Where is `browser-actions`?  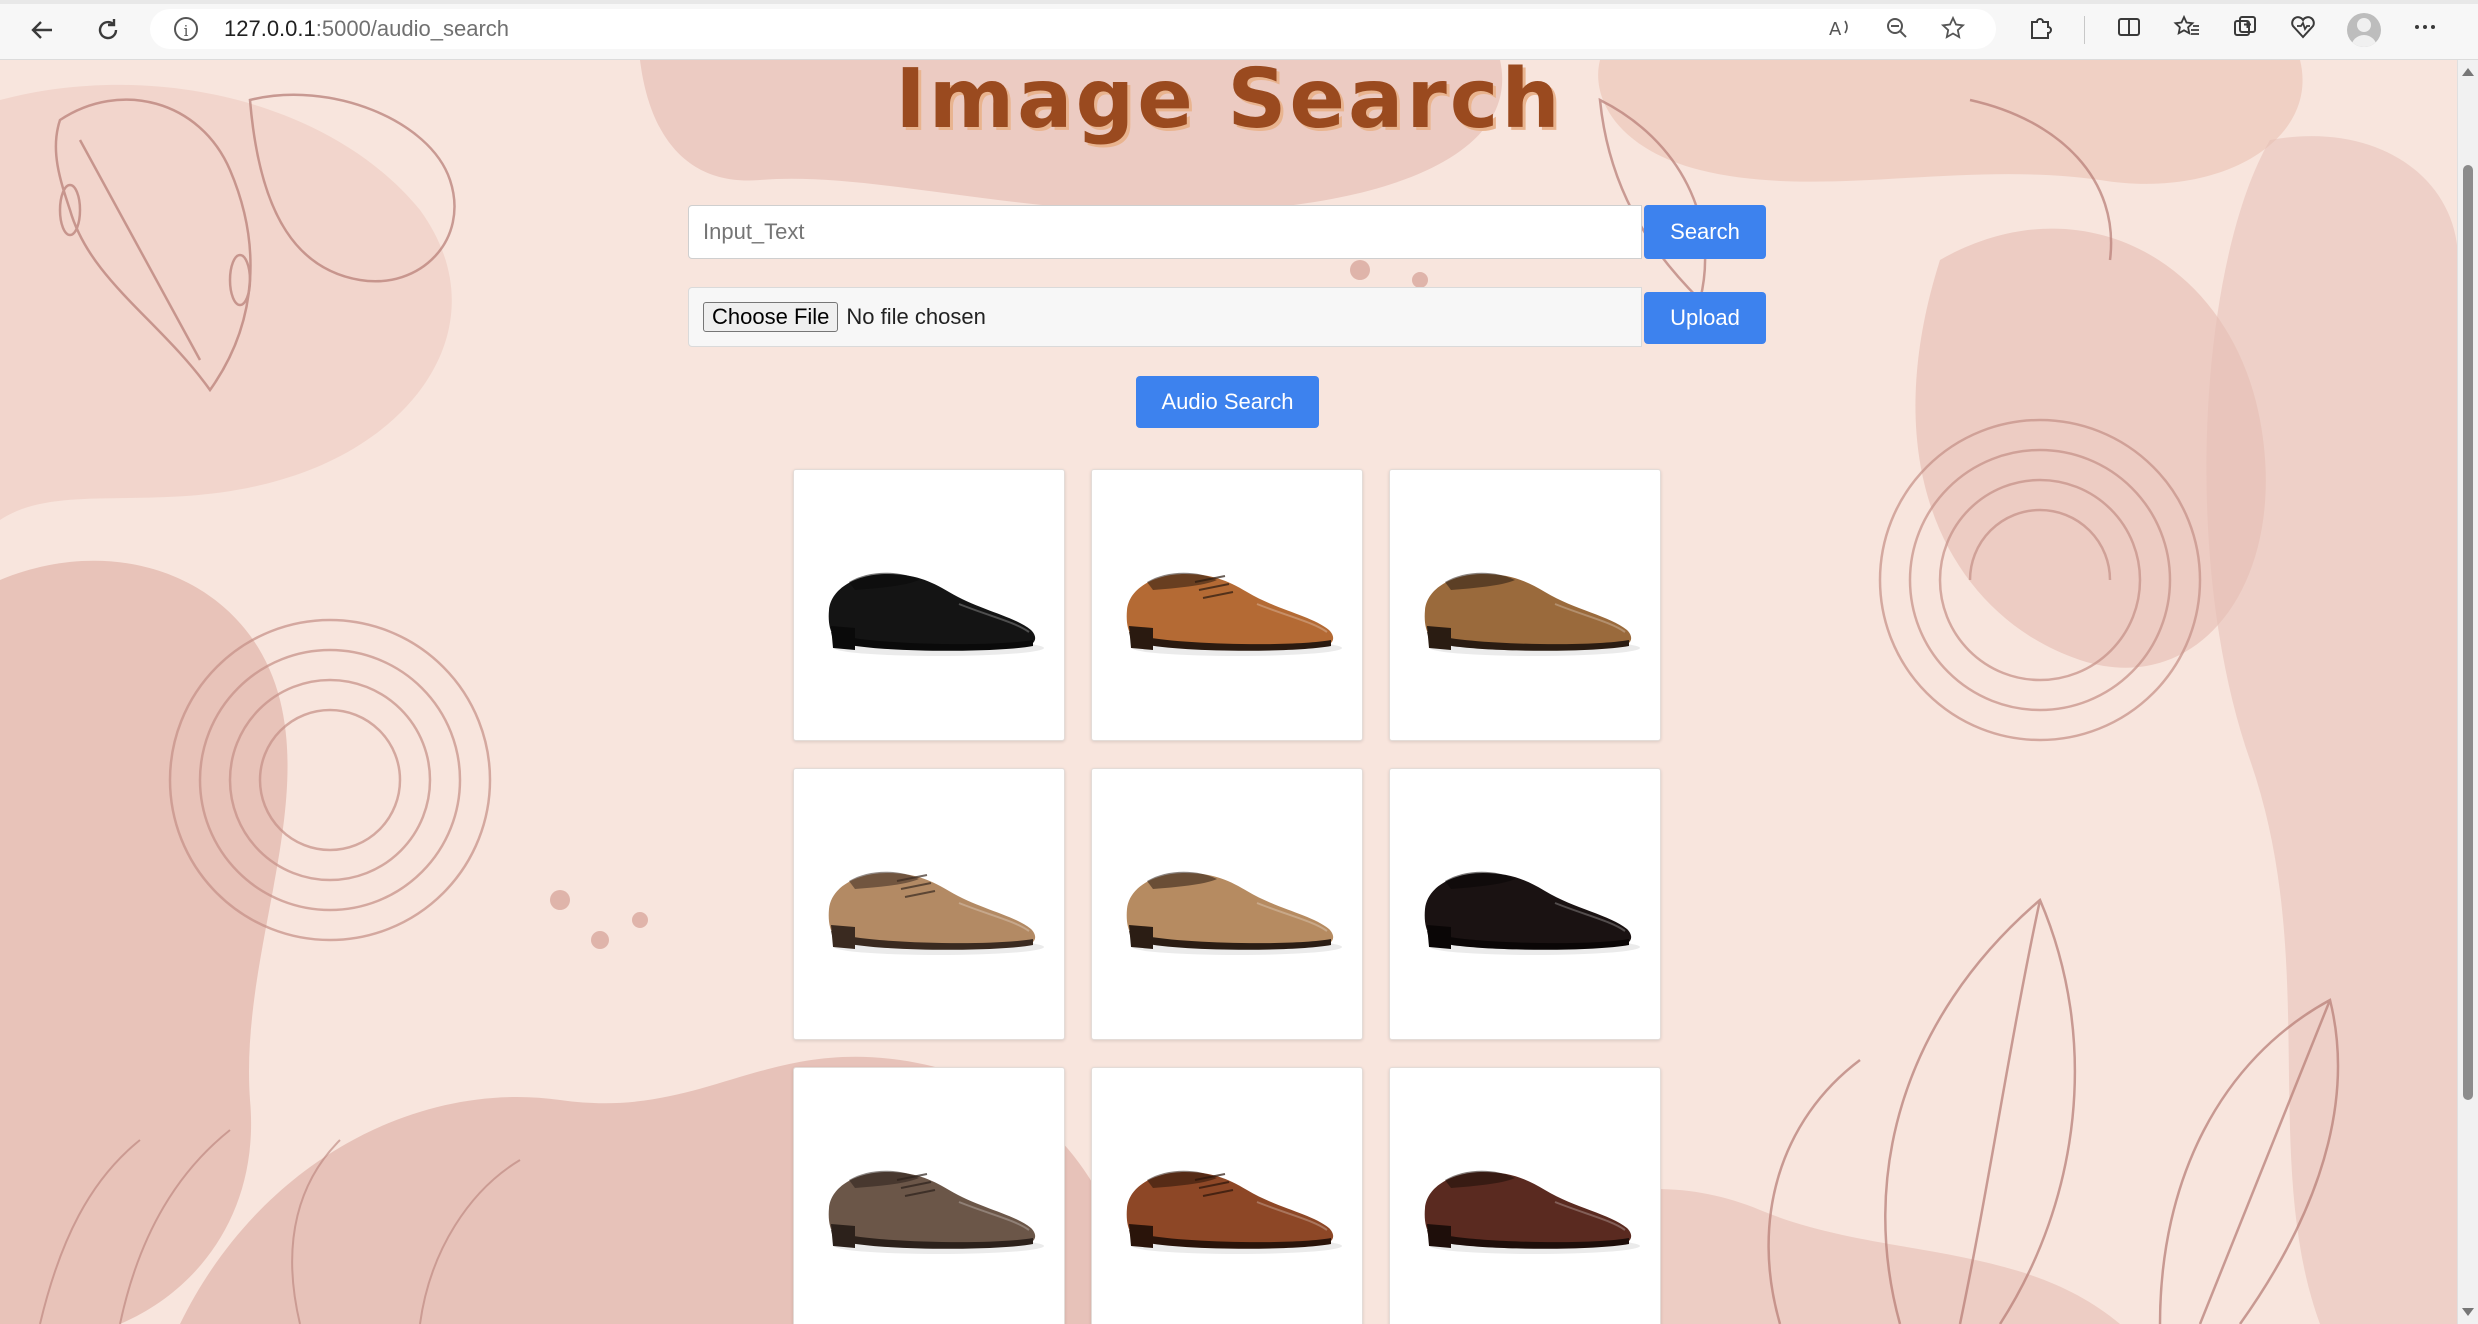
browser-actions is located at coordinates (2232, 30).